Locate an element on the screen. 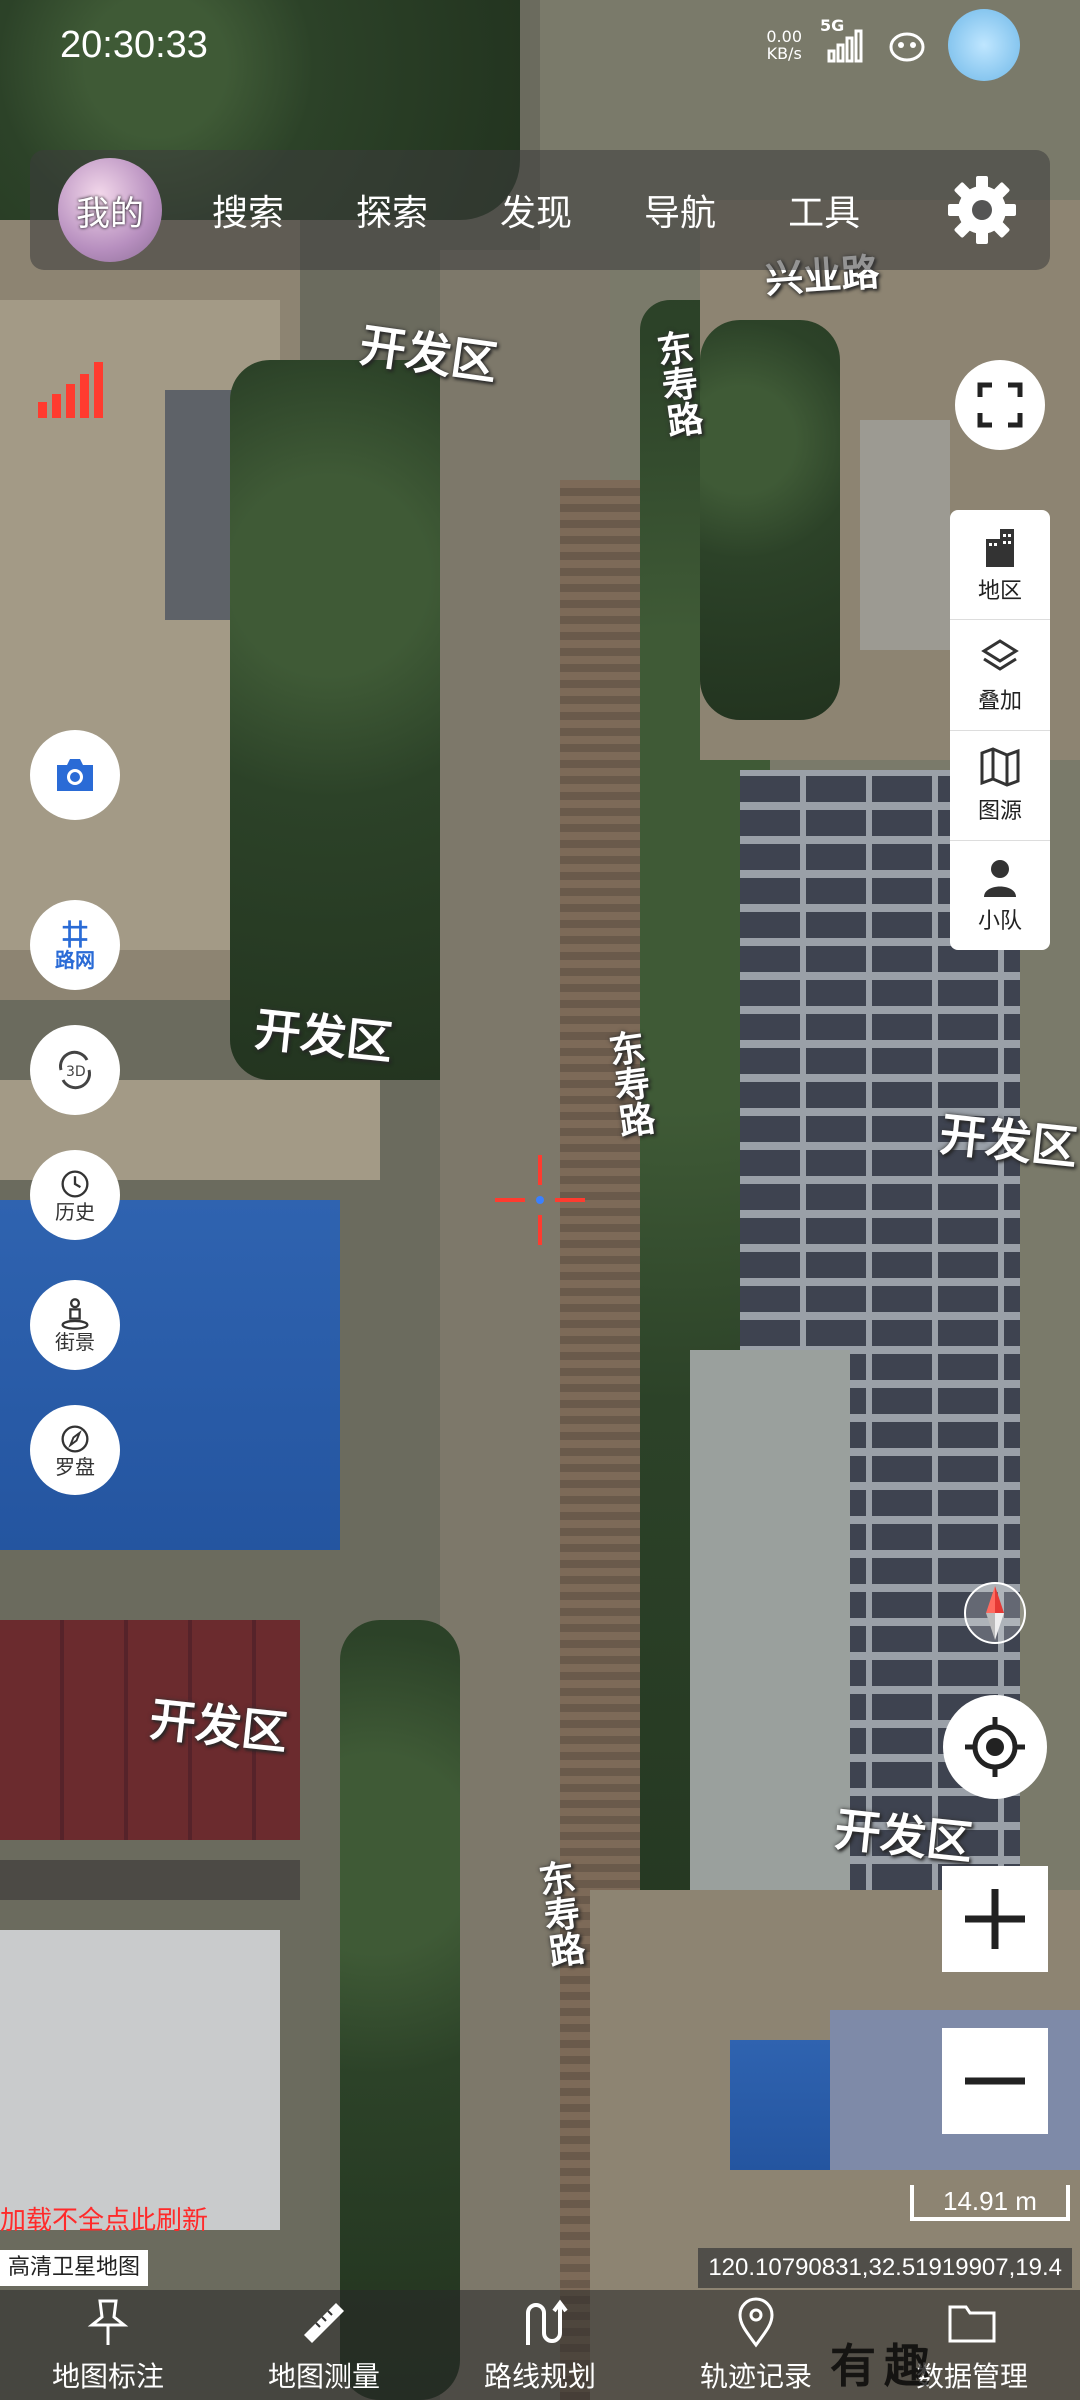 This screenshot has height=2400, width=1080. net-speed: 0.00 KB/s is located at coordinates (784, 45).